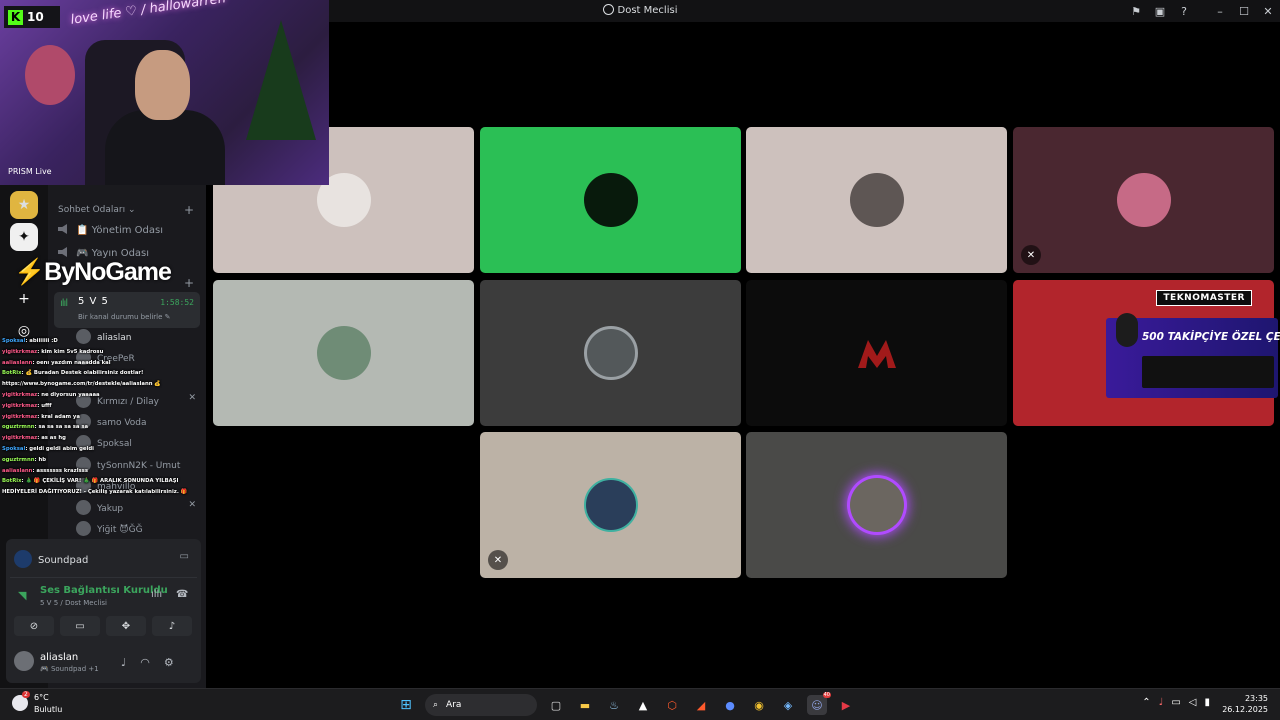 Image resolution: width=1280 pixels, height=720 pixels. What do you see at coordinates (788, 705) in the screenshot?
I see `app-icon: ◈` at bounding box center [788, 705].